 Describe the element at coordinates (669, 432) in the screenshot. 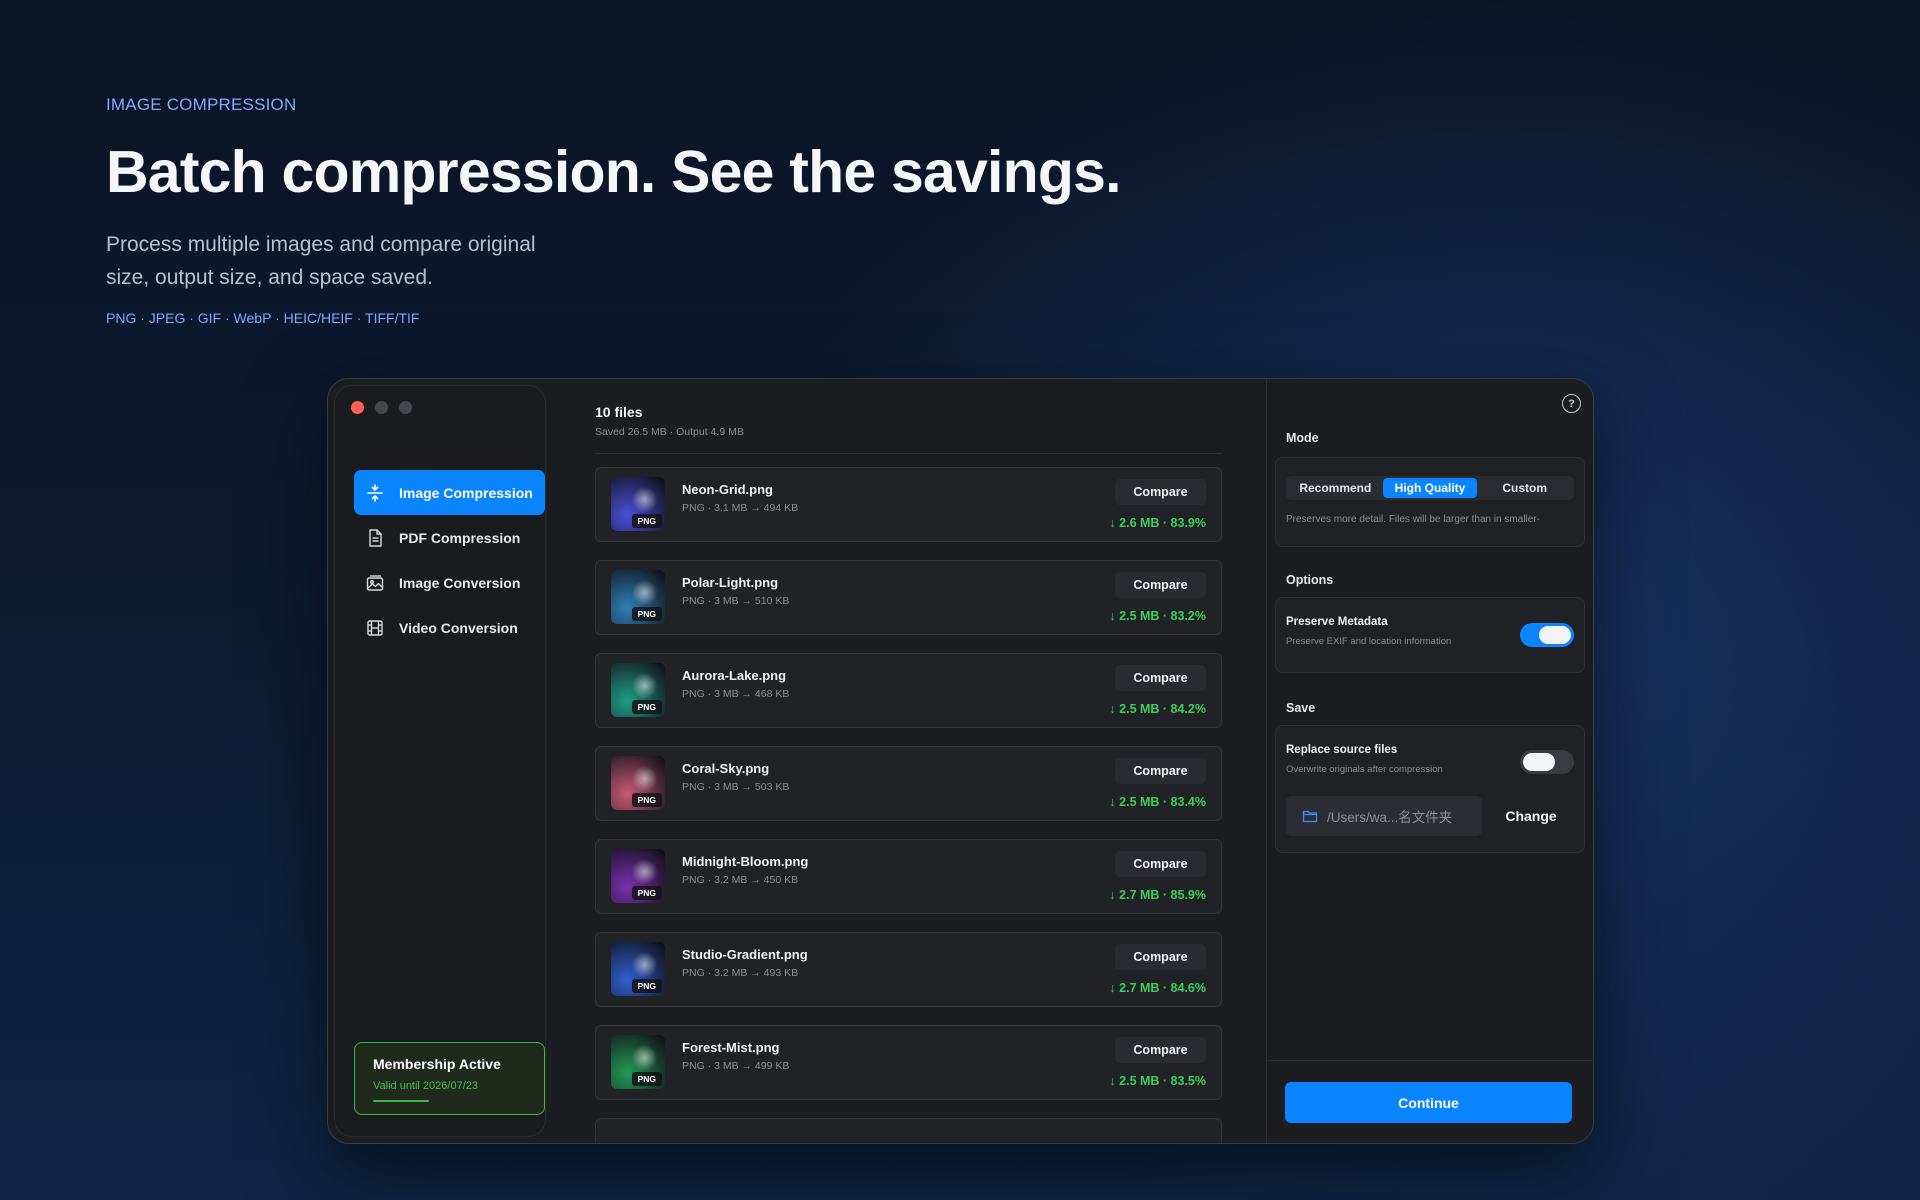

I see `savings-summary: Saved 26.5 MB · Output 4.9 MB` at that location.